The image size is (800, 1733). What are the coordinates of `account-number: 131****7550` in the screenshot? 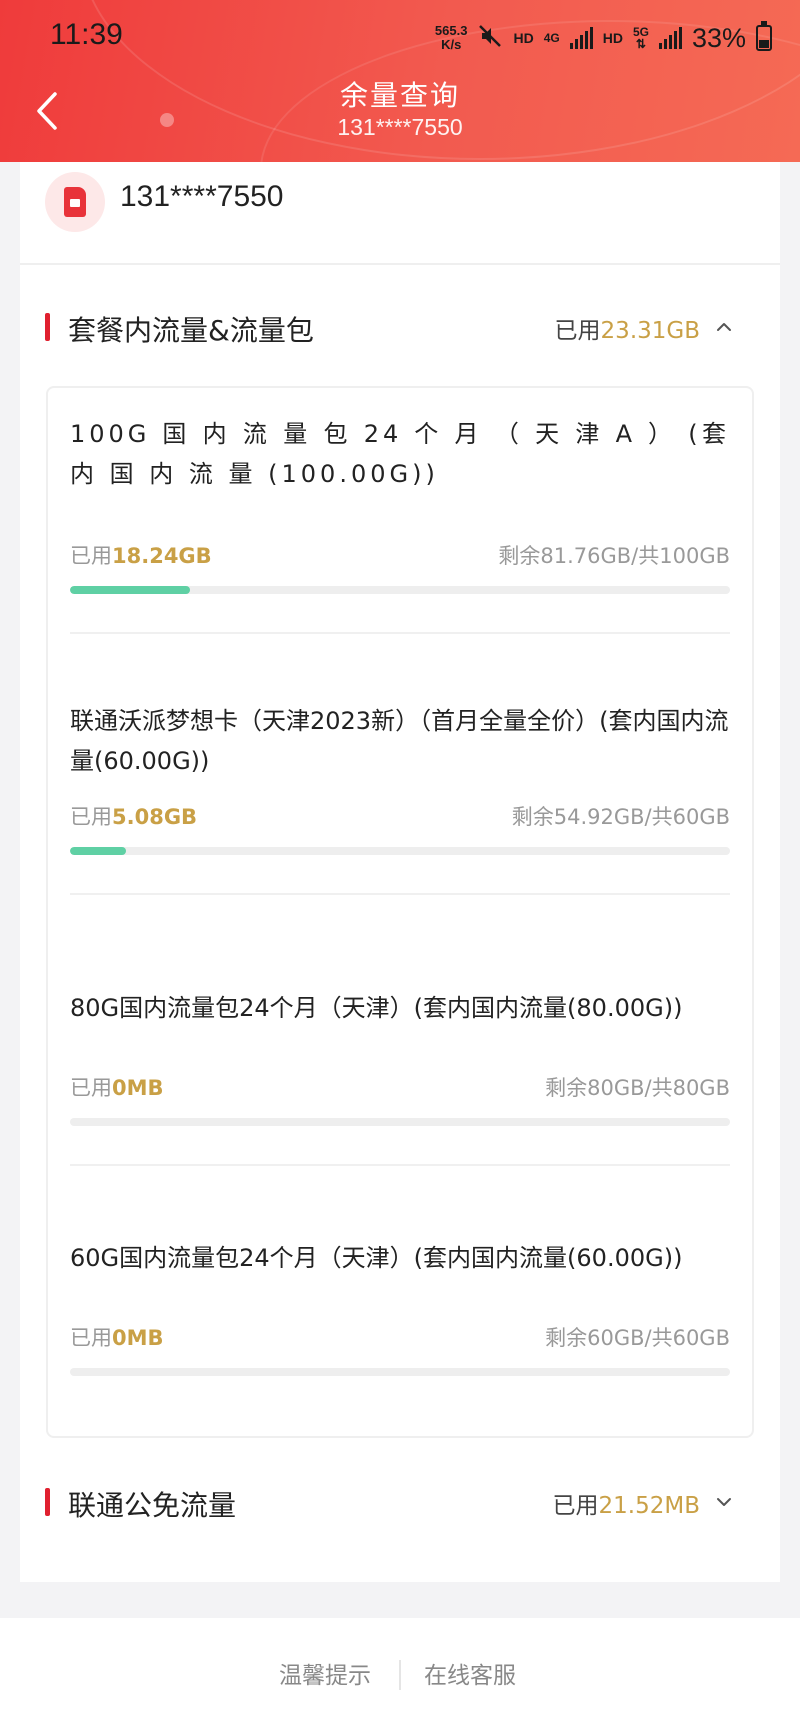 It's located at (202, 196).